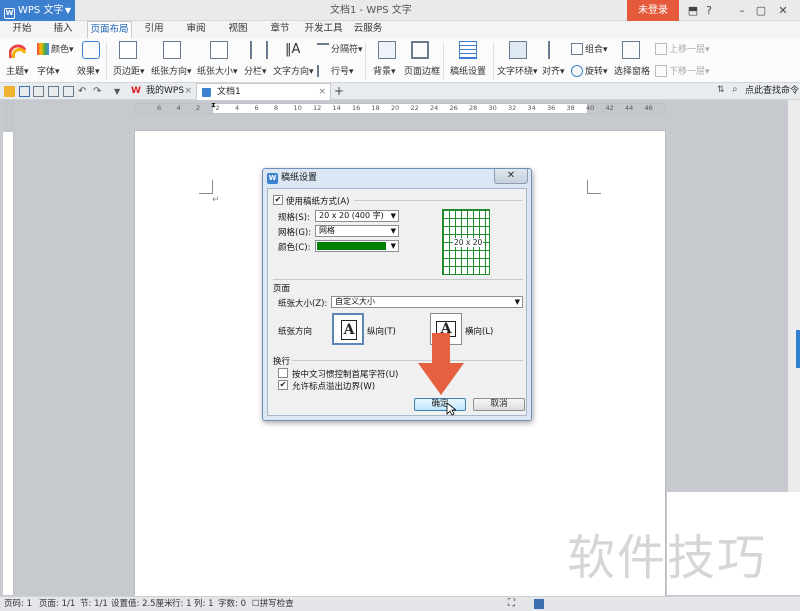 The width and height of the screenshot is (800, 611). I want to click on align-button: 对齐▾, so click(553, 70).